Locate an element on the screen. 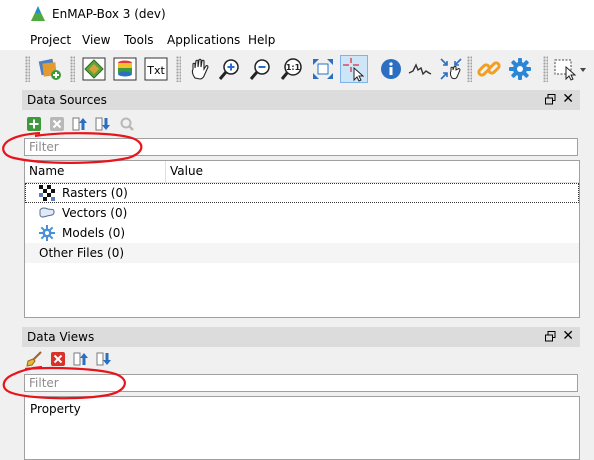  zoom-full-extent-icon is located at coordinates (323, 69).